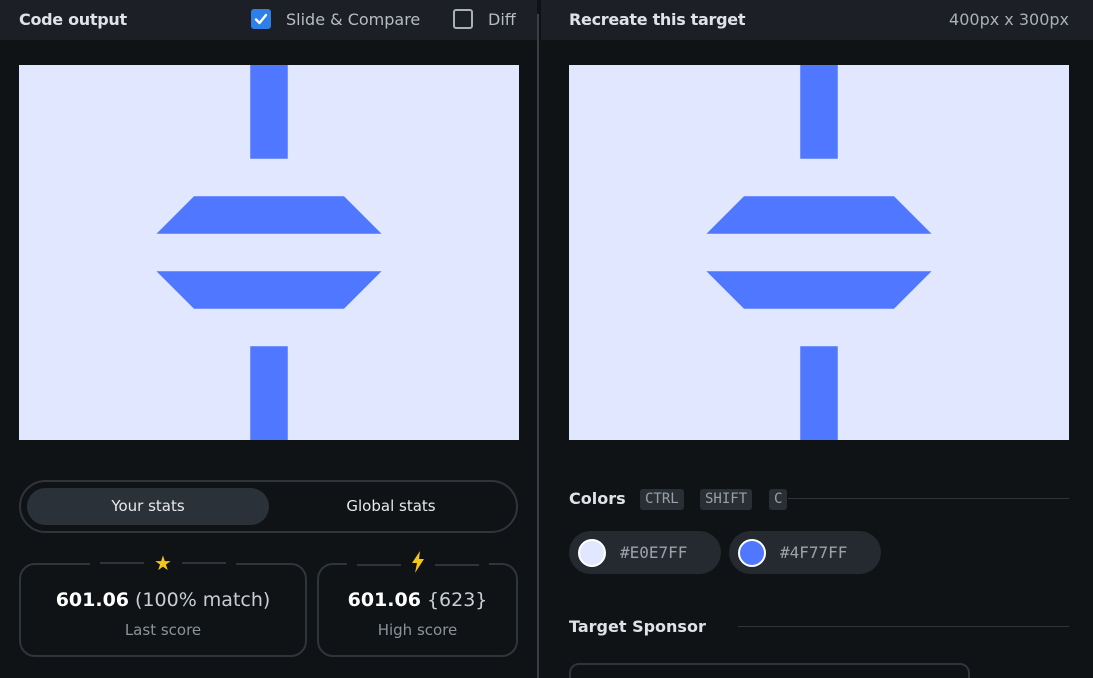 Image resolution: width=1093 pixels, height=678 pixels. I want to click on last-score-card: ★ 601.06 (100% match) Last score, so click(163, 604).